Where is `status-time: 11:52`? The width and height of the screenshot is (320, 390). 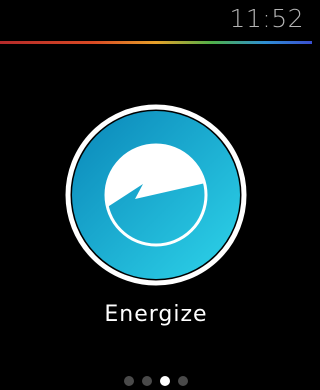 status-time: 11:52 is located at coordinates (266, 18).